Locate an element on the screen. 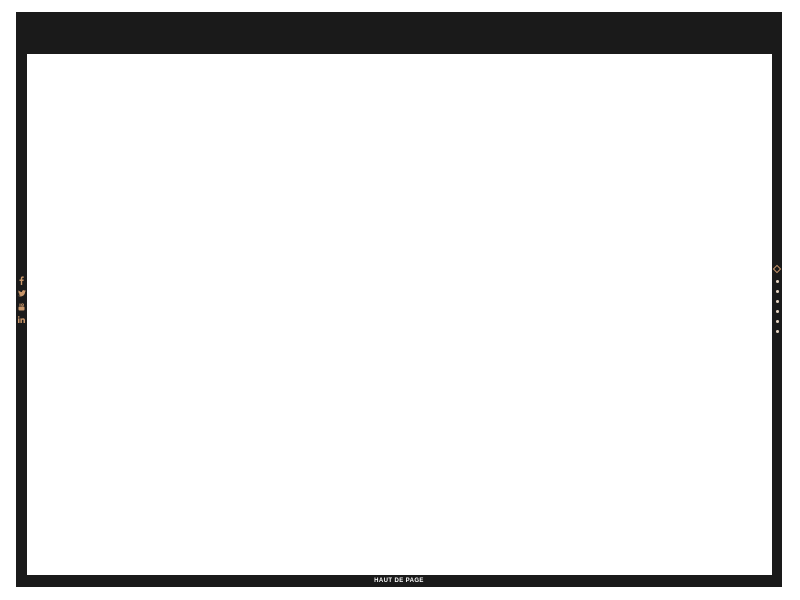  back-to-top-link: HAUT DE PAGE is located at coordinates (399, 581).